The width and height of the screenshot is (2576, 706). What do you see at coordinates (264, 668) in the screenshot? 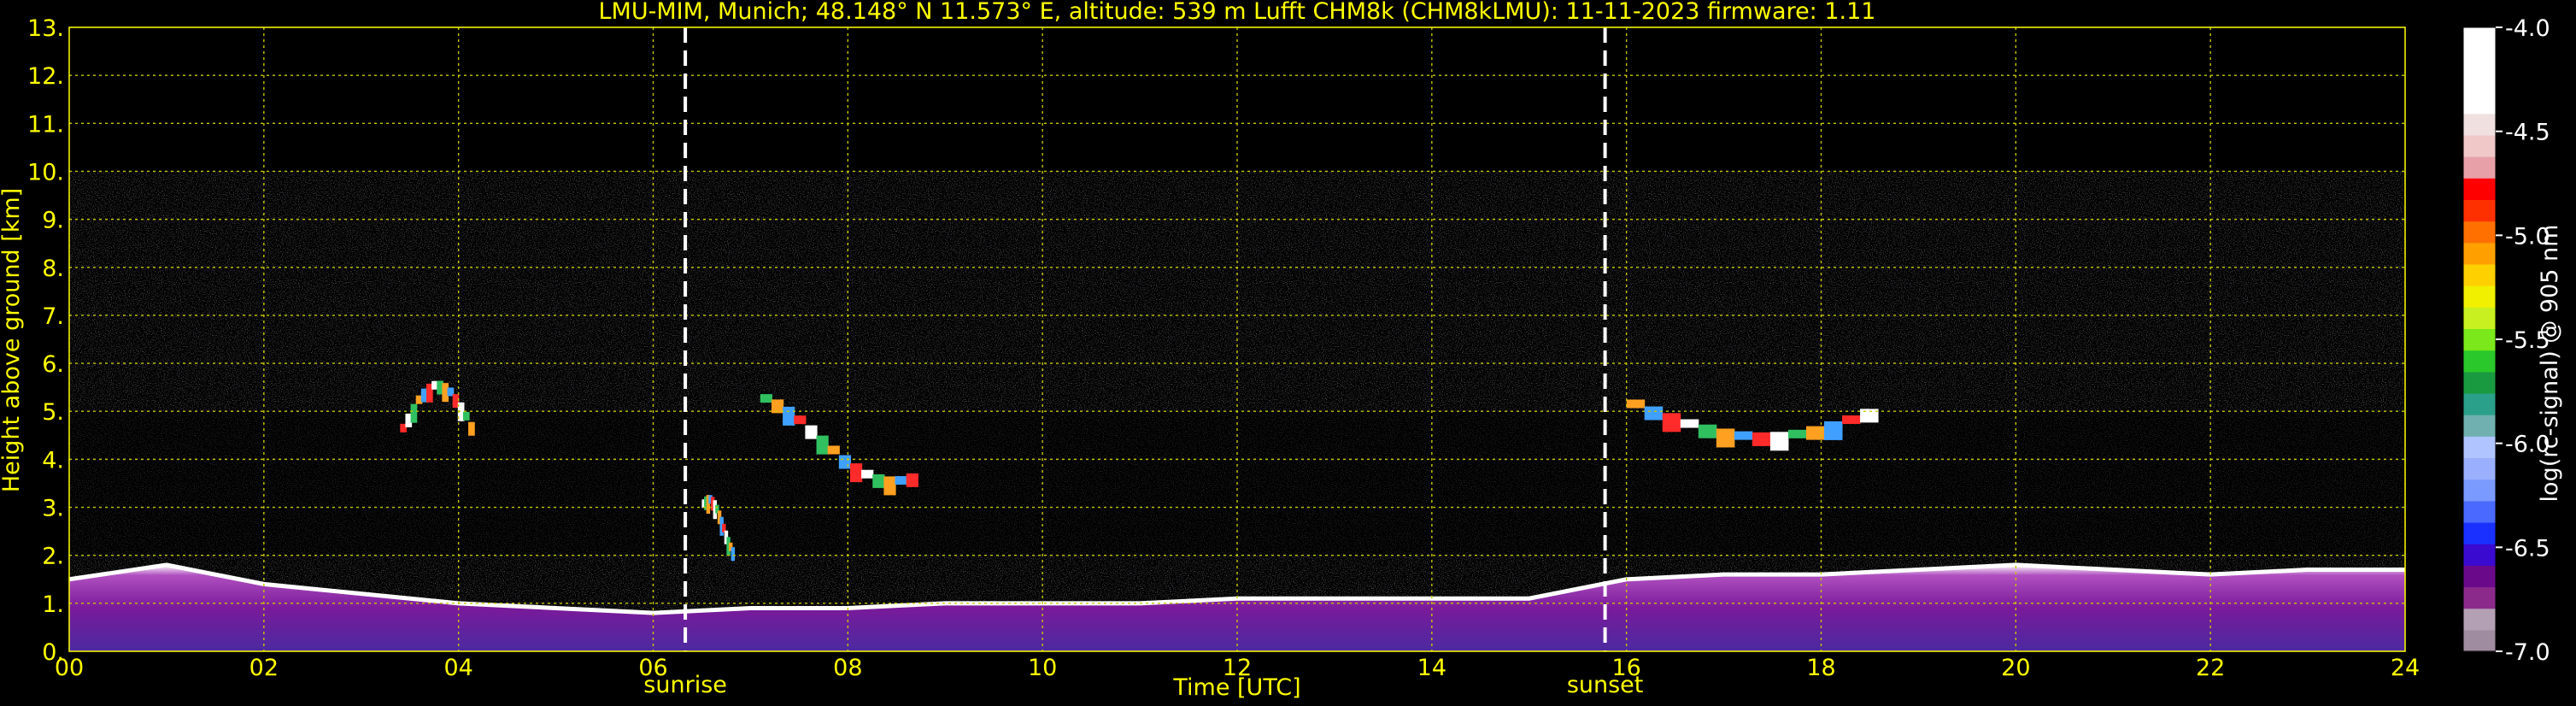
I see `x-tick-label: 02` at bounding box center [264, 668].